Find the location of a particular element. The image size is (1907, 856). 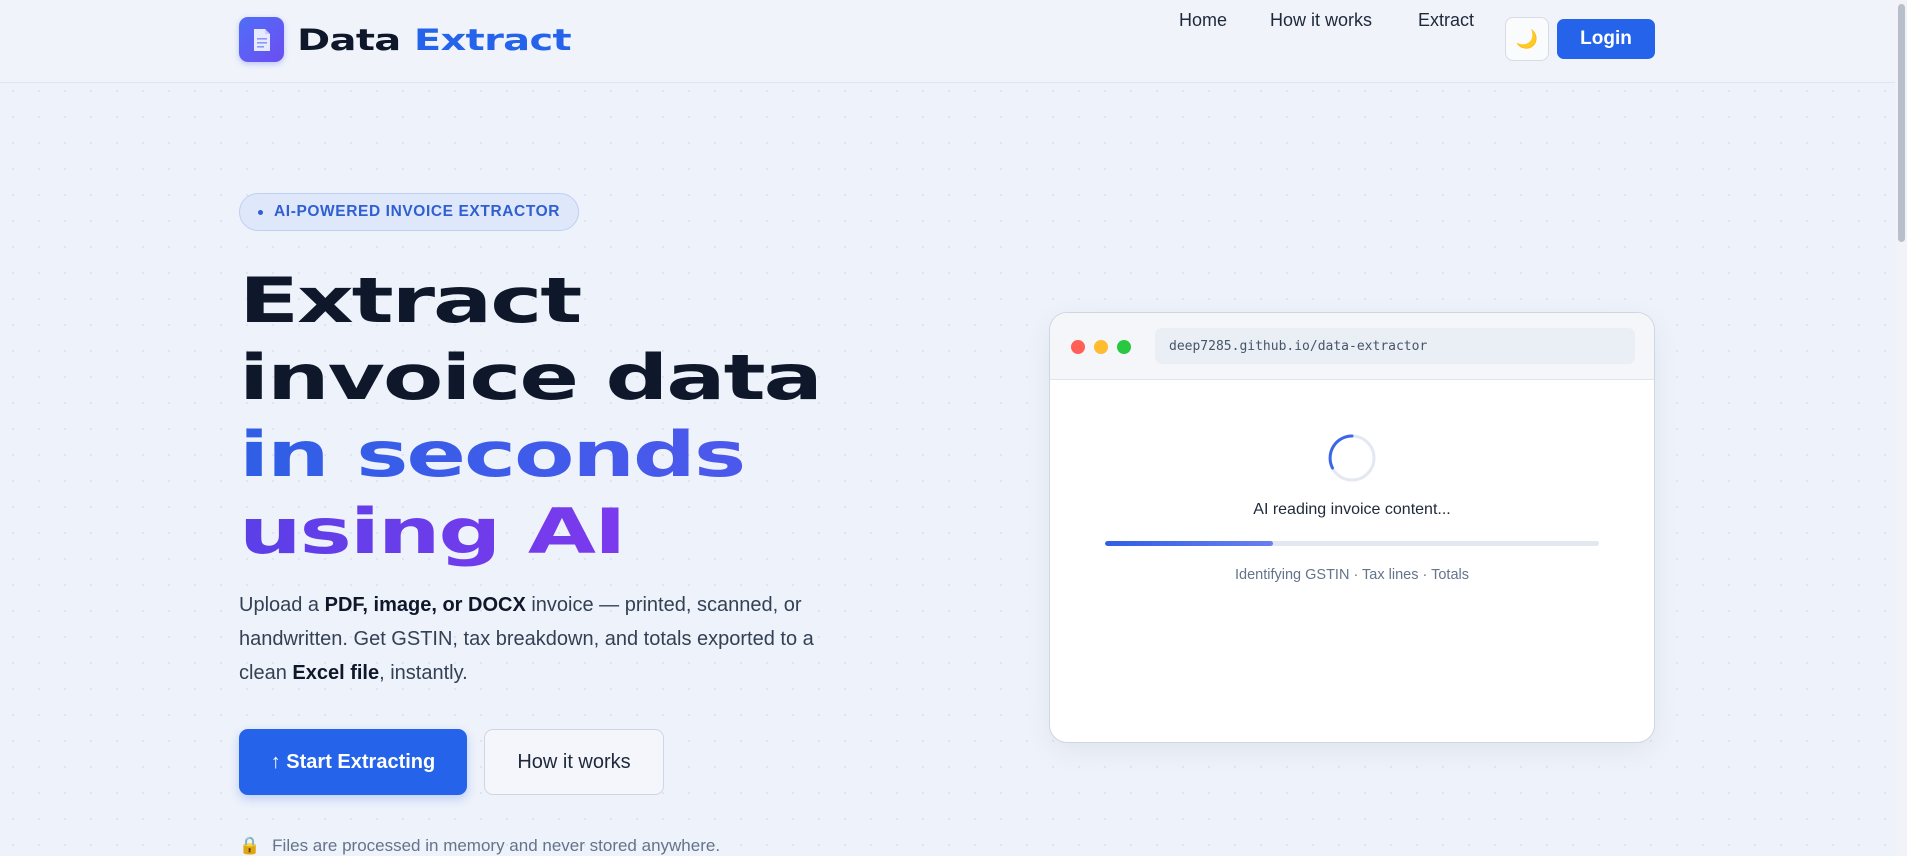

extraction-progress-bar is located at coordinates (1352, 543).